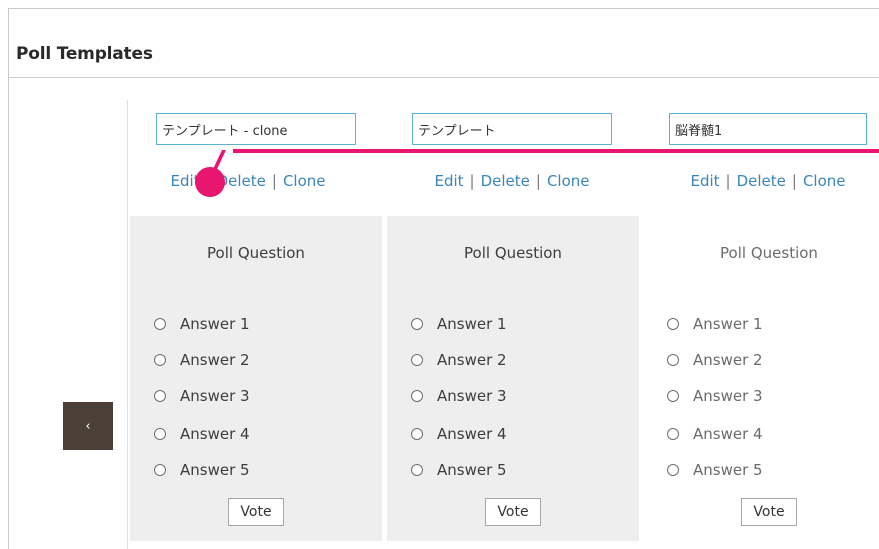 The image size is (879, 549). What do you see at coordinates (84, 54) in the screenshot?
I see `panel-title: Poll Templates` at bounding box center [84, 54].